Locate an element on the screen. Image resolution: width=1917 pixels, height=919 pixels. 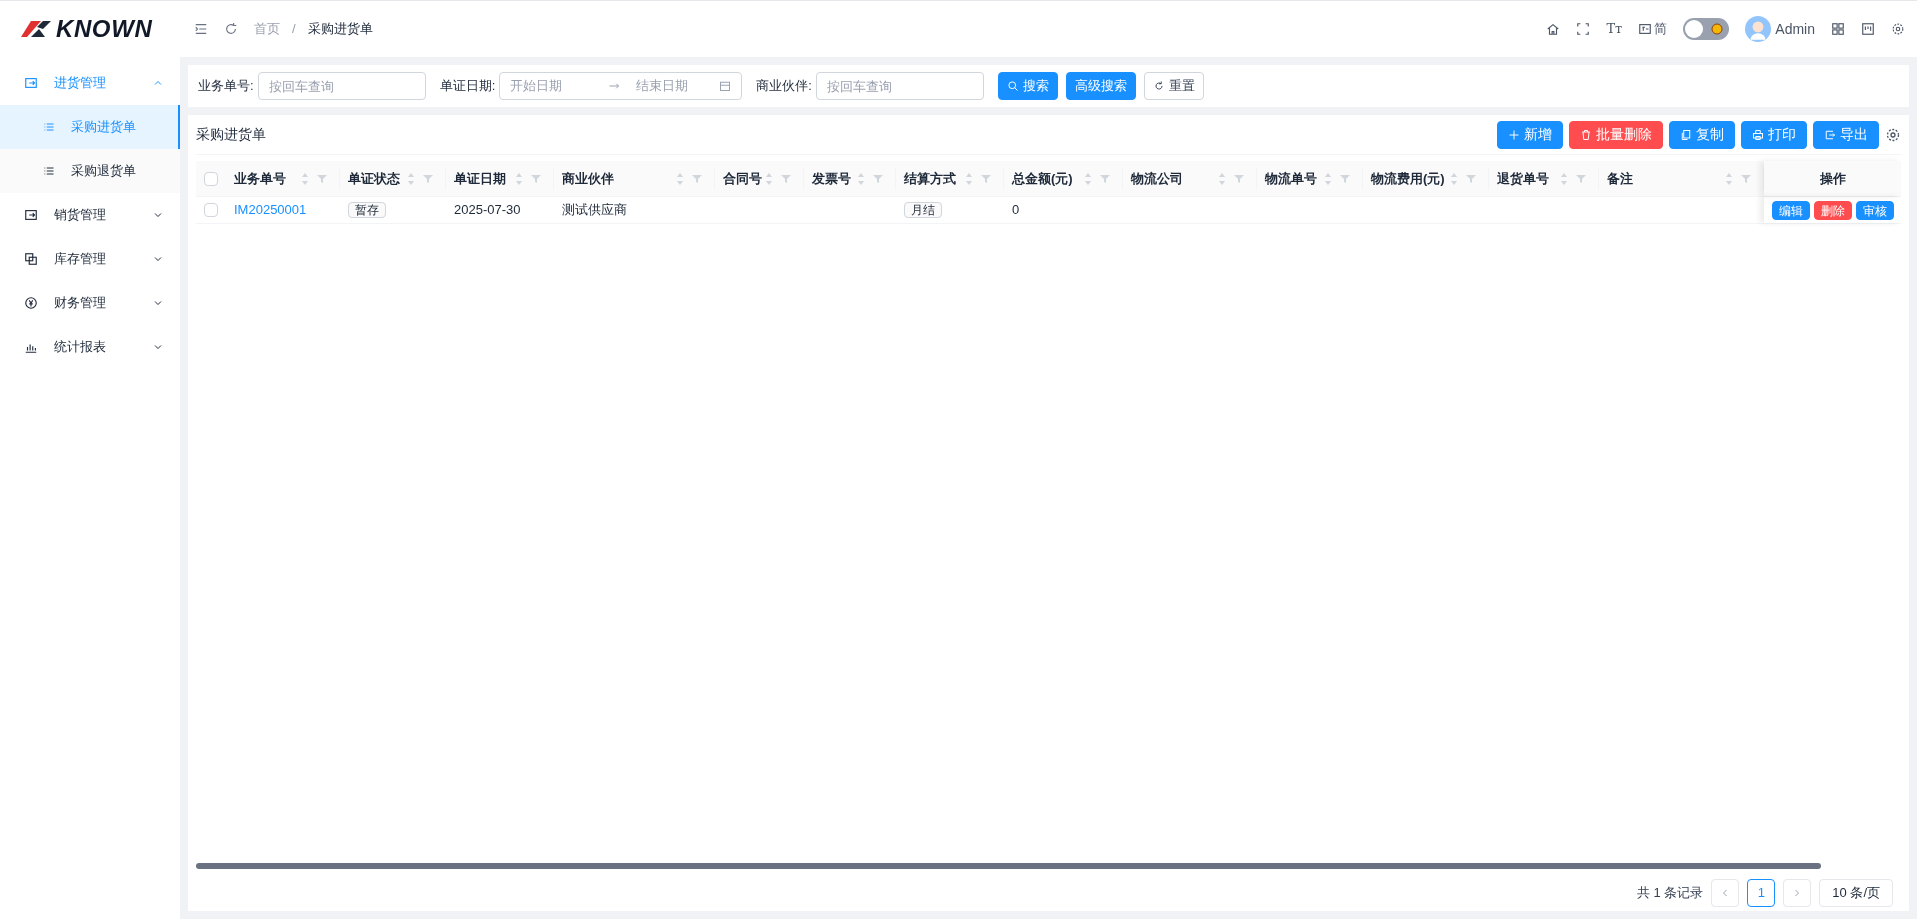
toolbar-button: 打印 is located at coordinates (1774, 134).